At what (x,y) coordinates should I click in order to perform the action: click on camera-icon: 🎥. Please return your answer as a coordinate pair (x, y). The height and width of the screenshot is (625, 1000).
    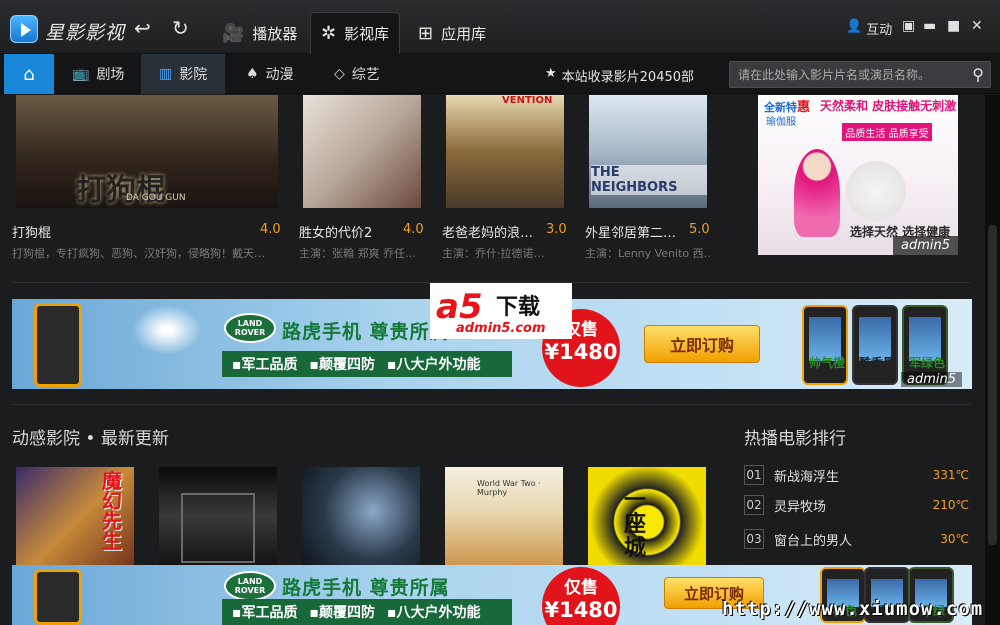
    Looking at the image, I should click on (233, 33).